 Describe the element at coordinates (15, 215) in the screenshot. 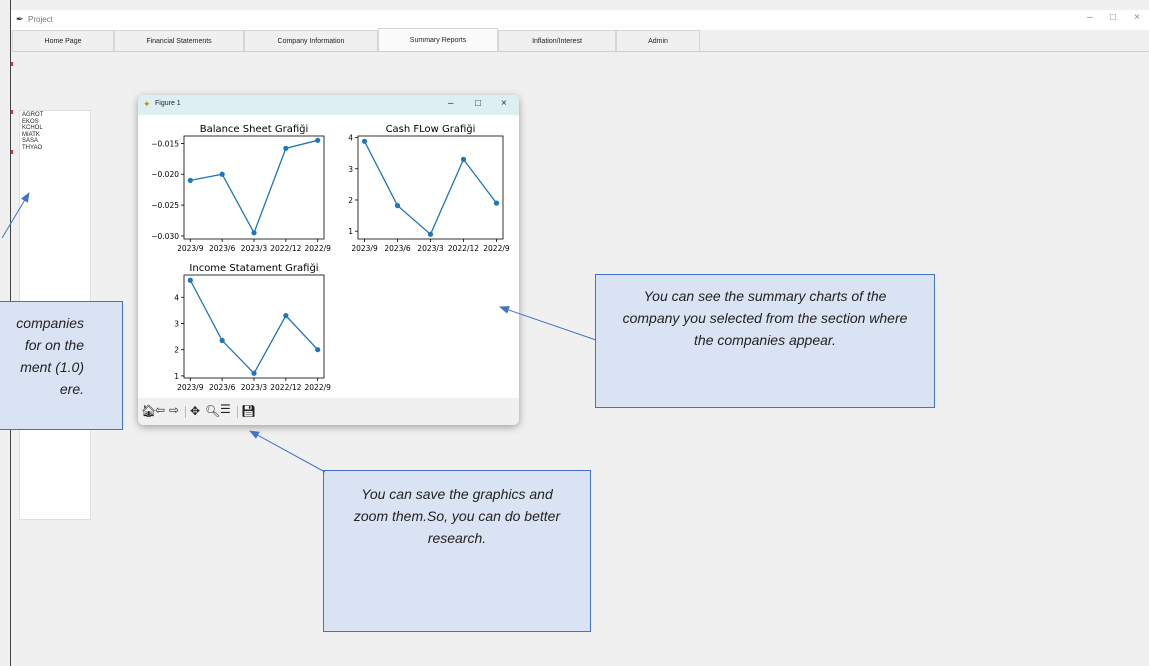

I see `arrow-to-list` at that location.